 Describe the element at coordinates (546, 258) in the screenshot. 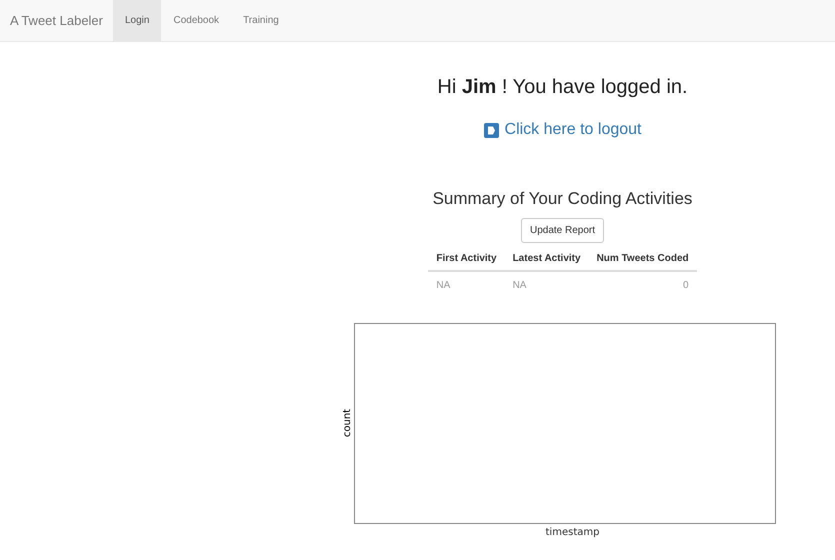

I see `column-header: Latest Activity` at that location.